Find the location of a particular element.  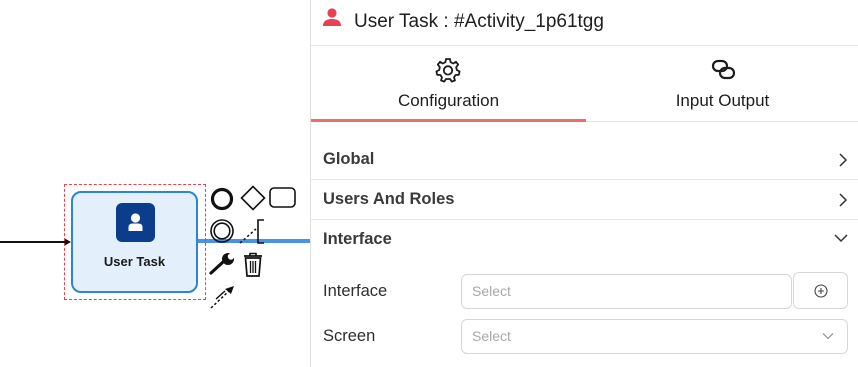

text-annotation-icon is located at coordinates (253, 232).